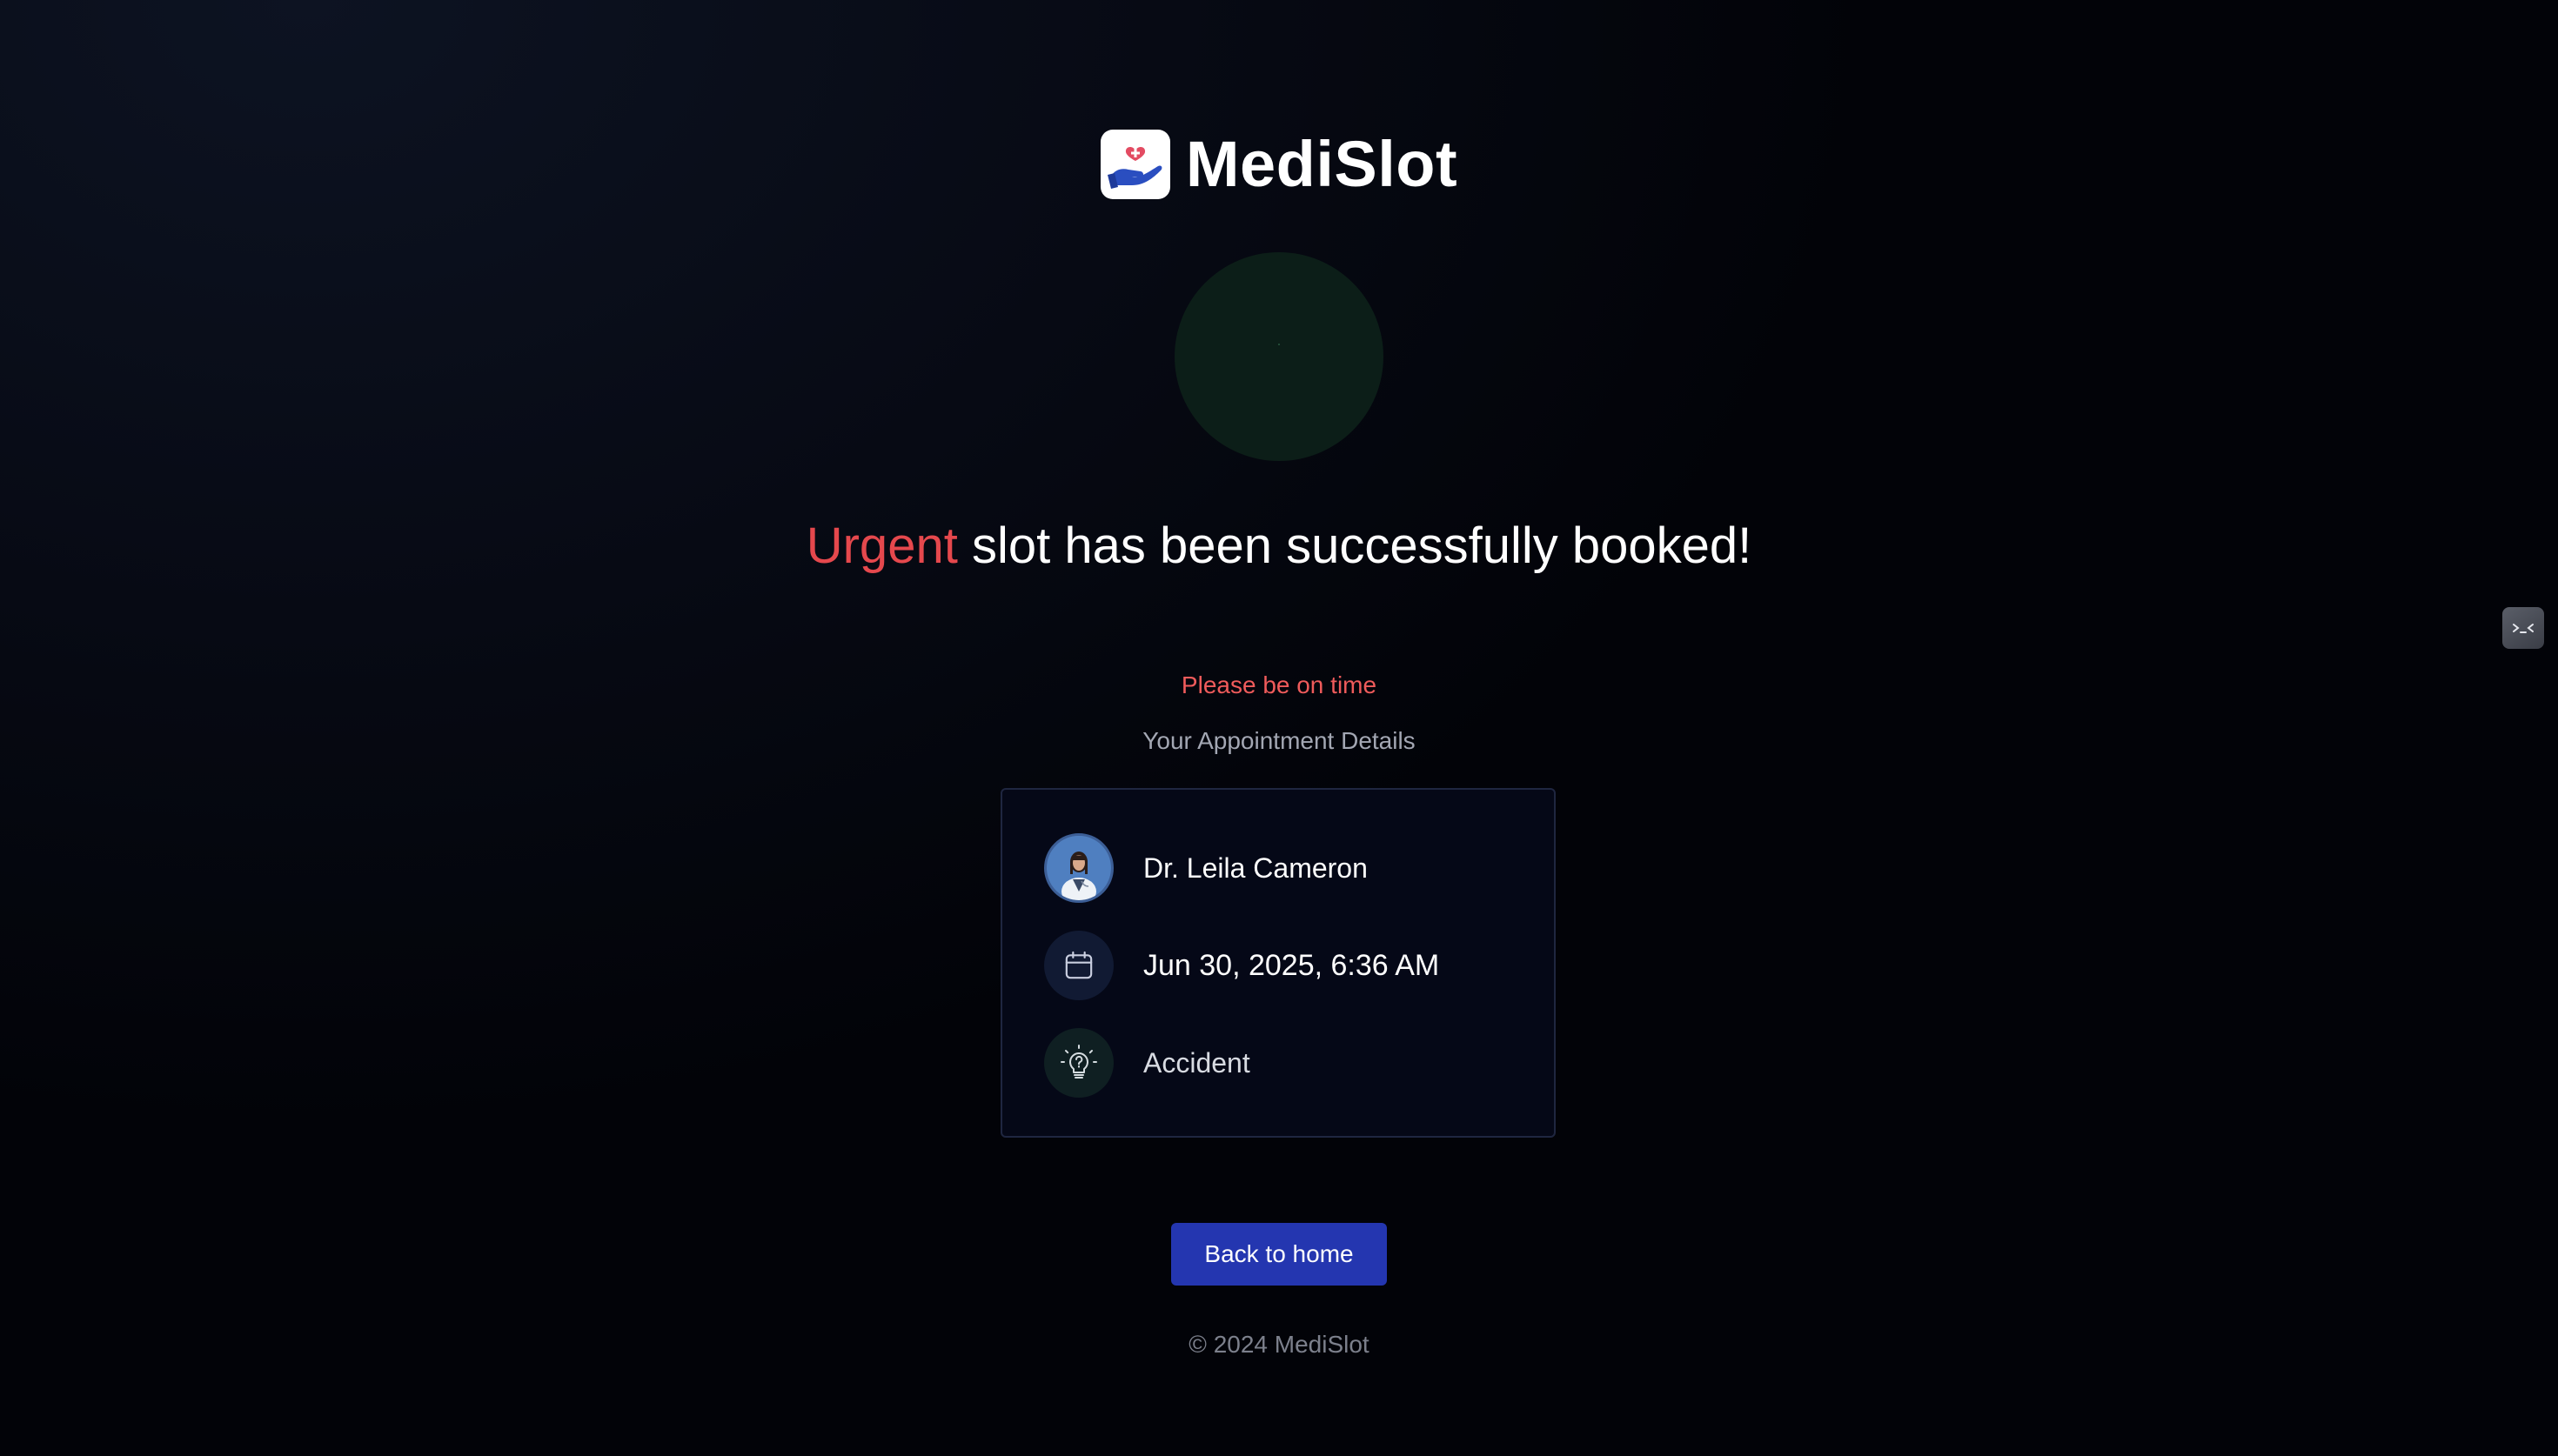  What do you see at coordinates (1079, 1063) in the screenshot?
I see `lightbulb-question-icon` at bounding box center [1079, 1063].